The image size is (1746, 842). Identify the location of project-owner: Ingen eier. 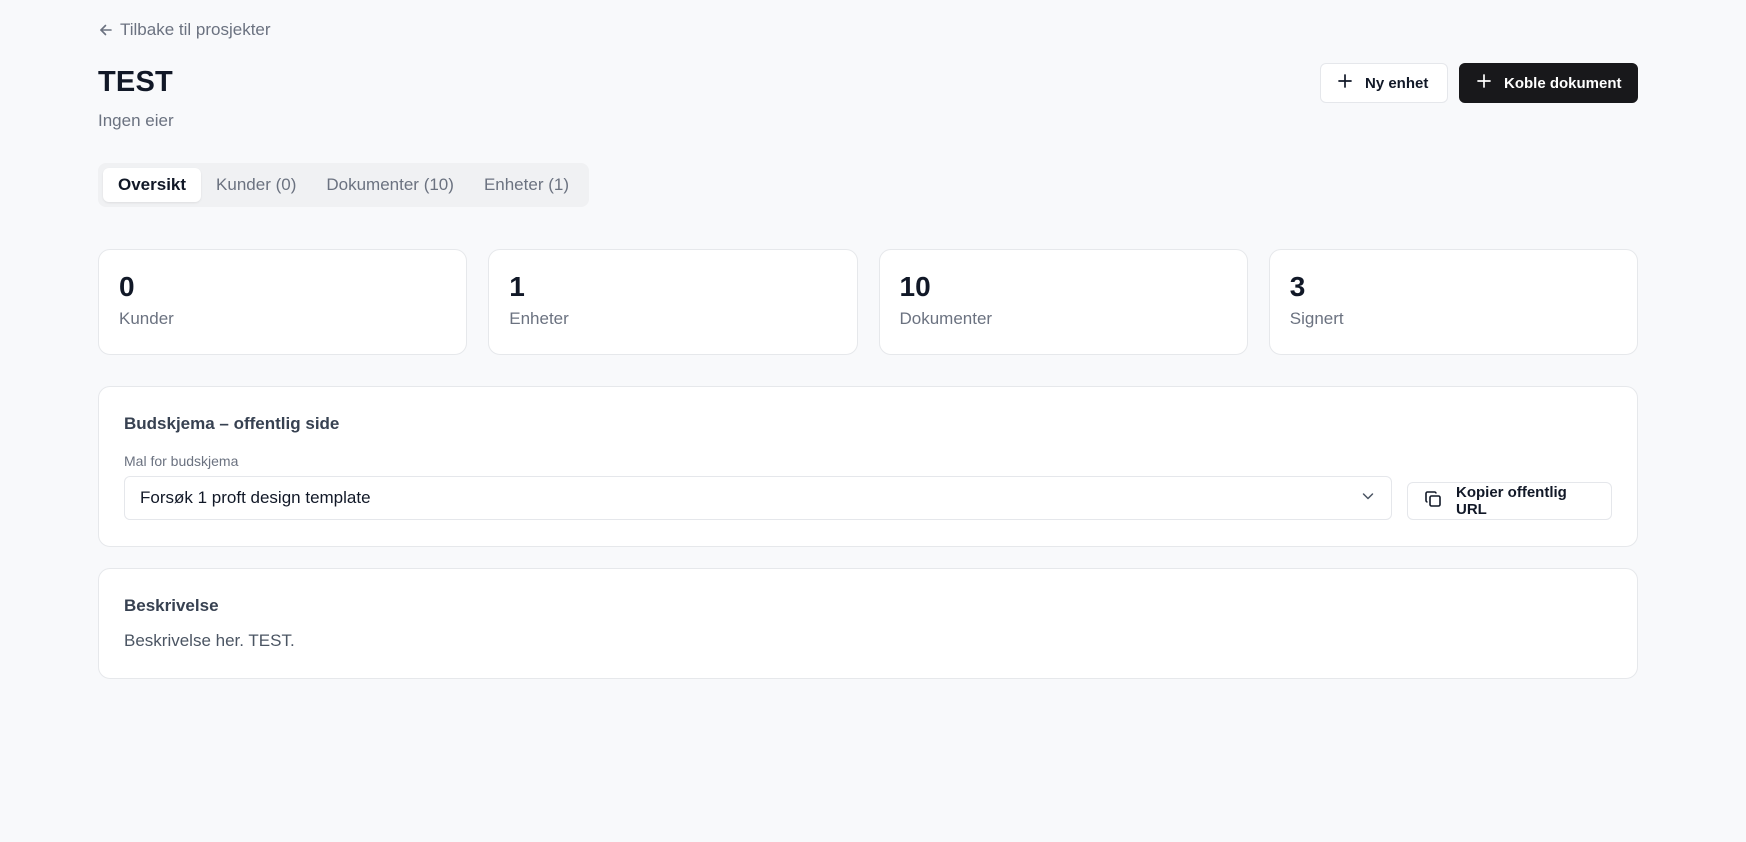
(136, 120).